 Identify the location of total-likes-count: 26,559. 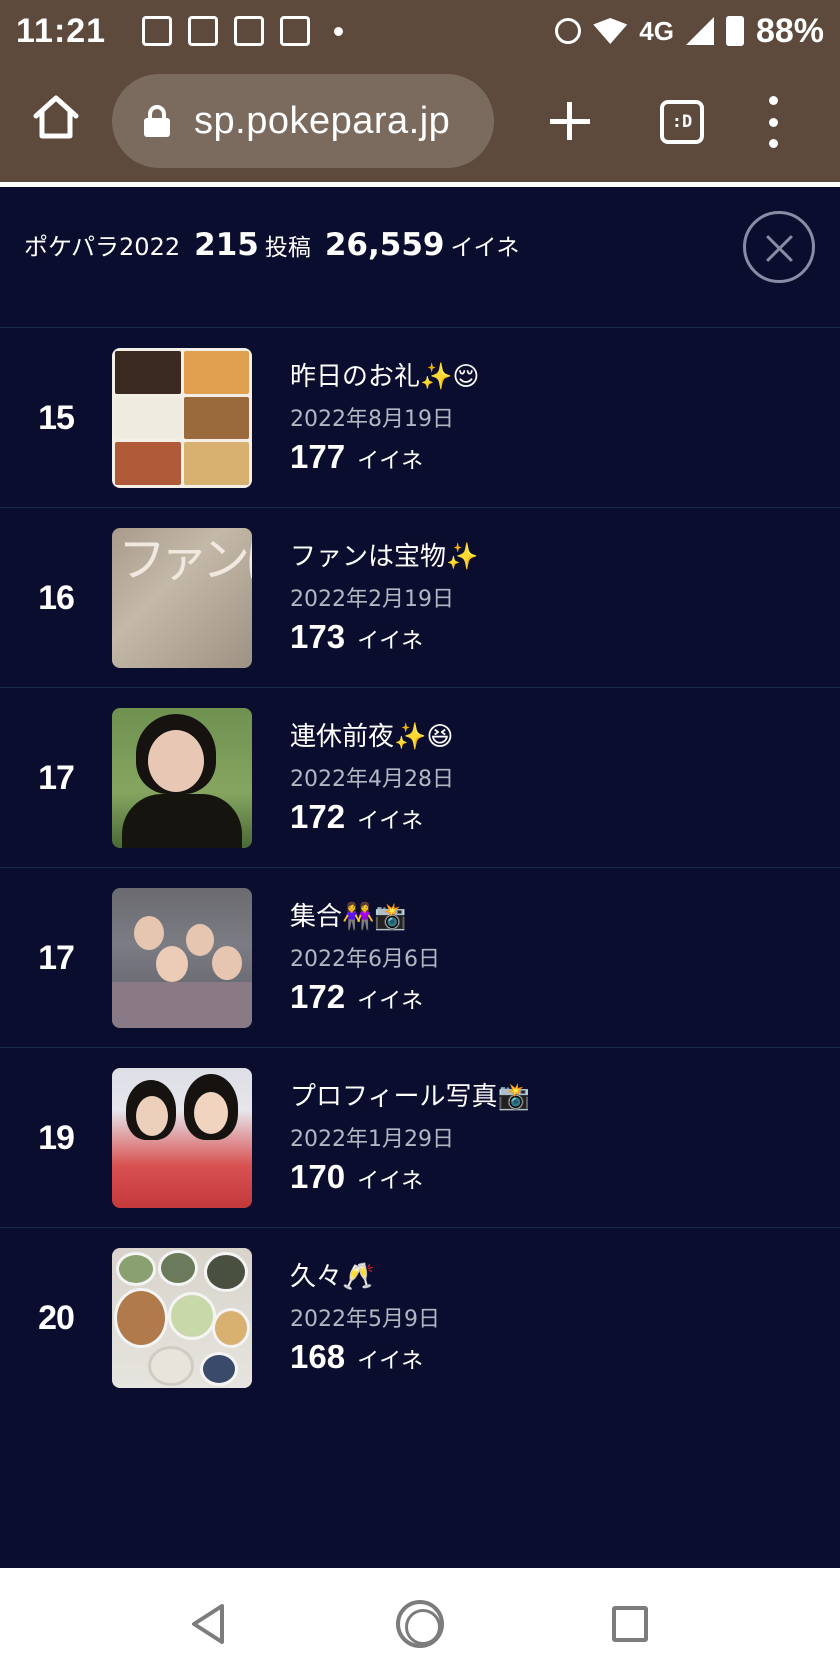
(384, 245).